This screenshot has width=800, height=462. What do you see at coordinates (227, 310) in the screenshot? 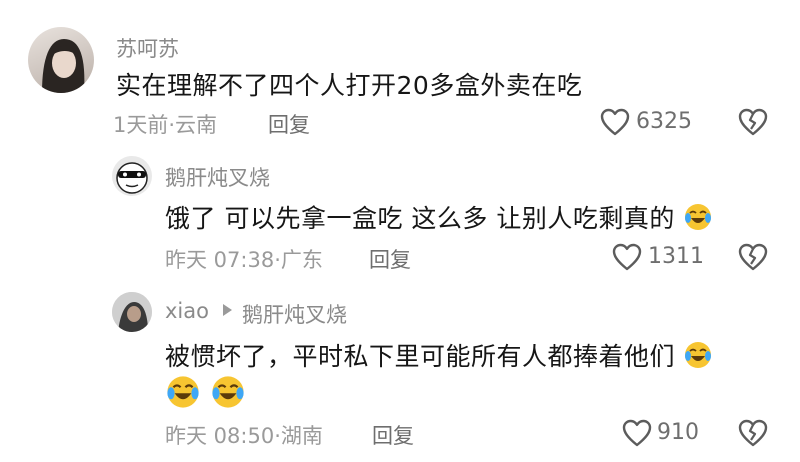
I see `play-triangle-icon` at bounding box center [227, 310].